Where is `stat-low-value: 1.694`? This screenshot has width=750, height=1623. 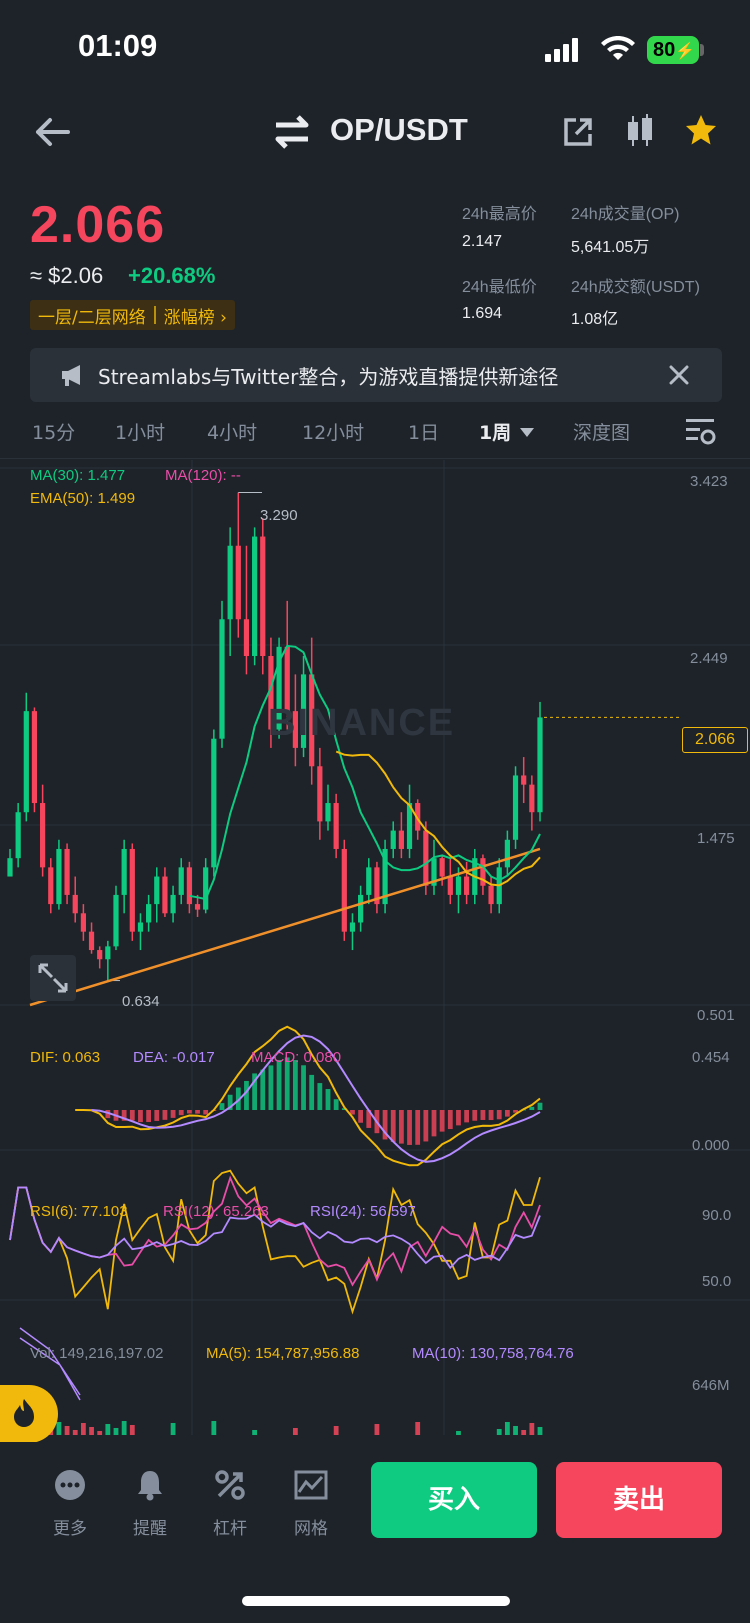 stat-low-value: 1.694 is located at coordinates (482, 313).